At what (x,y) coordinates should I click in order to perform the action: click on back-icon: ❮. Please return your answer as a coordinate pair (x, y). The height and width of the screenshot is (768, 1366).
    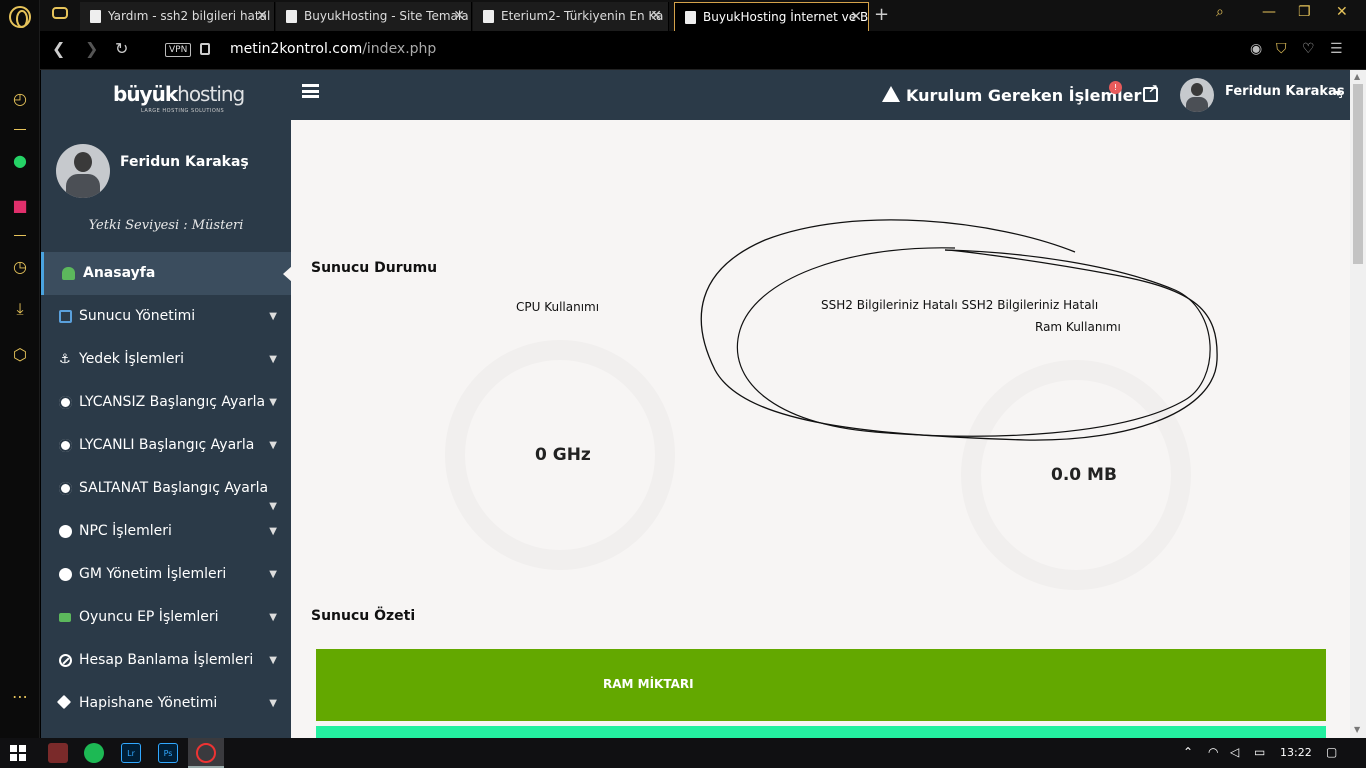
    Looking at the image, I should click on (58, 48).